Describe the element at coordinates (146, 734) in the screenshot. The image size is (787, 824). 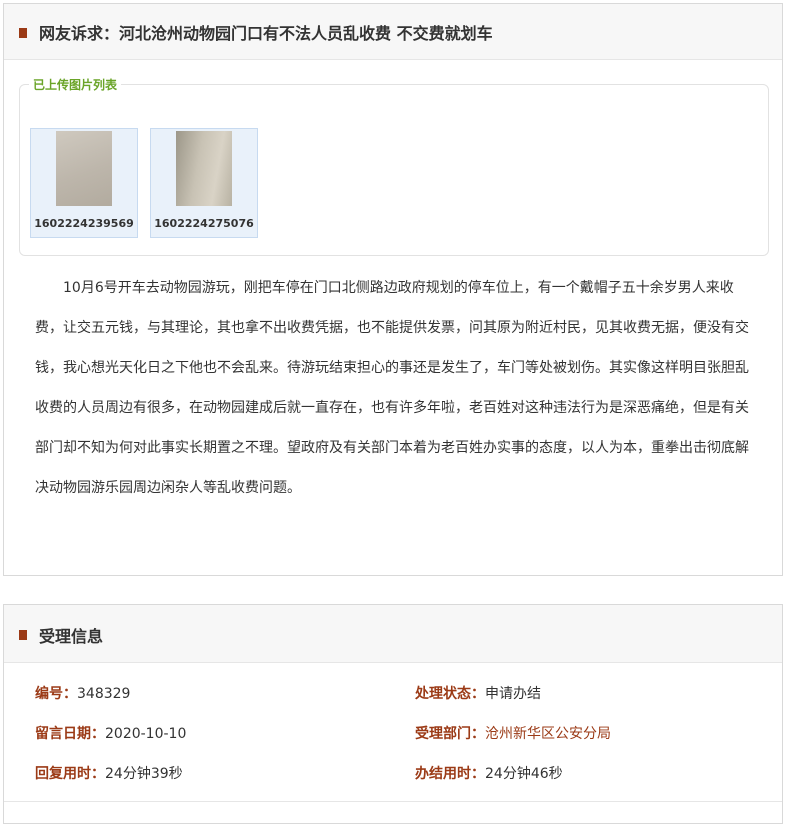
I see `date-value: 2020-10-10` at that location.